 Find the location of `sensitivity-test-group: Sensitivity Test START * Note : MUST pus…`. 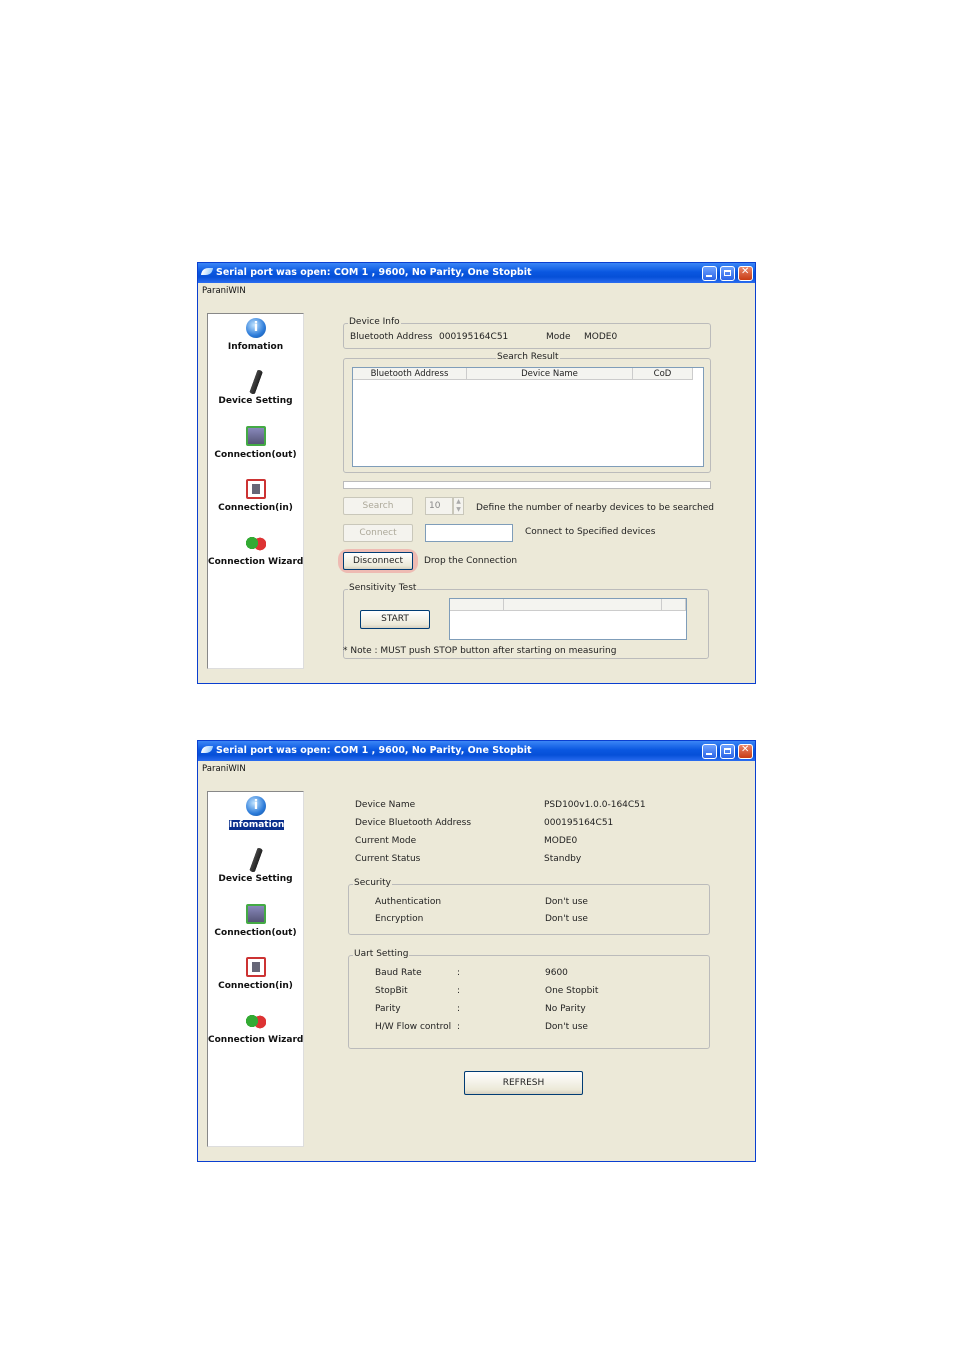

sensitivity-test-group: Sensitivity Test START * Note : MUST pus… is located at coordinates (526, 621).